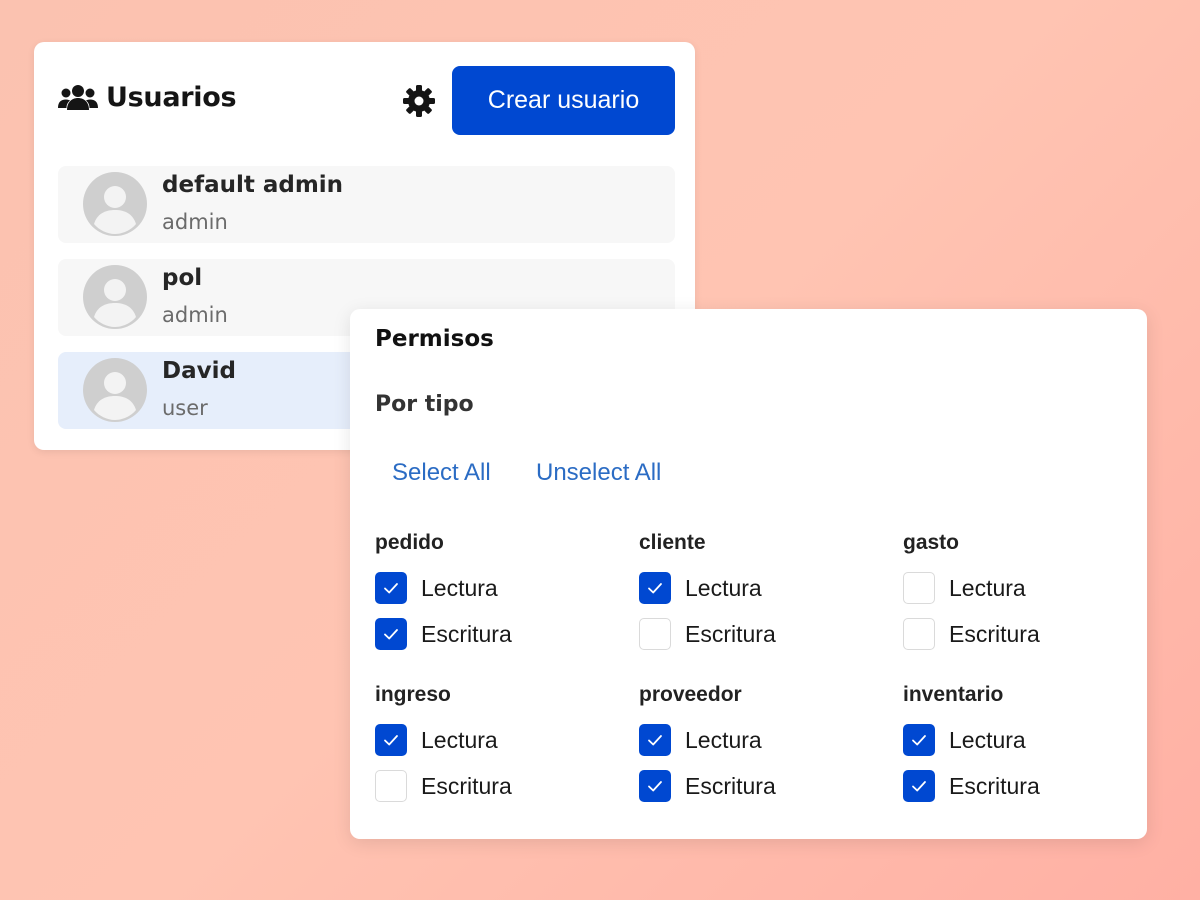 The image size is (1200, 900). Describe the element at coordinates (185, 408) in the screenshot. I see `user-role: user` at that location.